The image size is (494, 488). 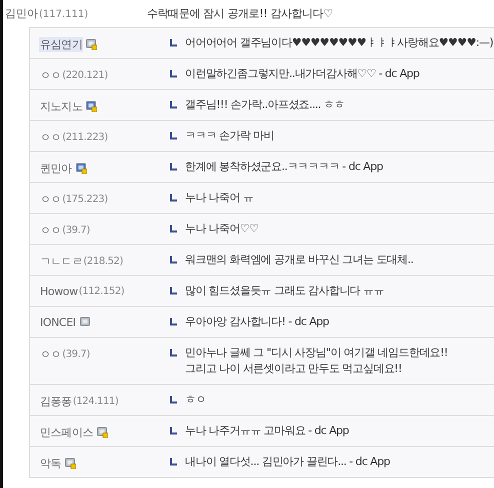 What do you see at coordinates (284, 291) in the screenshot?
I see `reply-text: 많이 힘드셨을듯ㅠ 그래도 감사합니다 ㅠㅠ` at bounding box center [284, 291].